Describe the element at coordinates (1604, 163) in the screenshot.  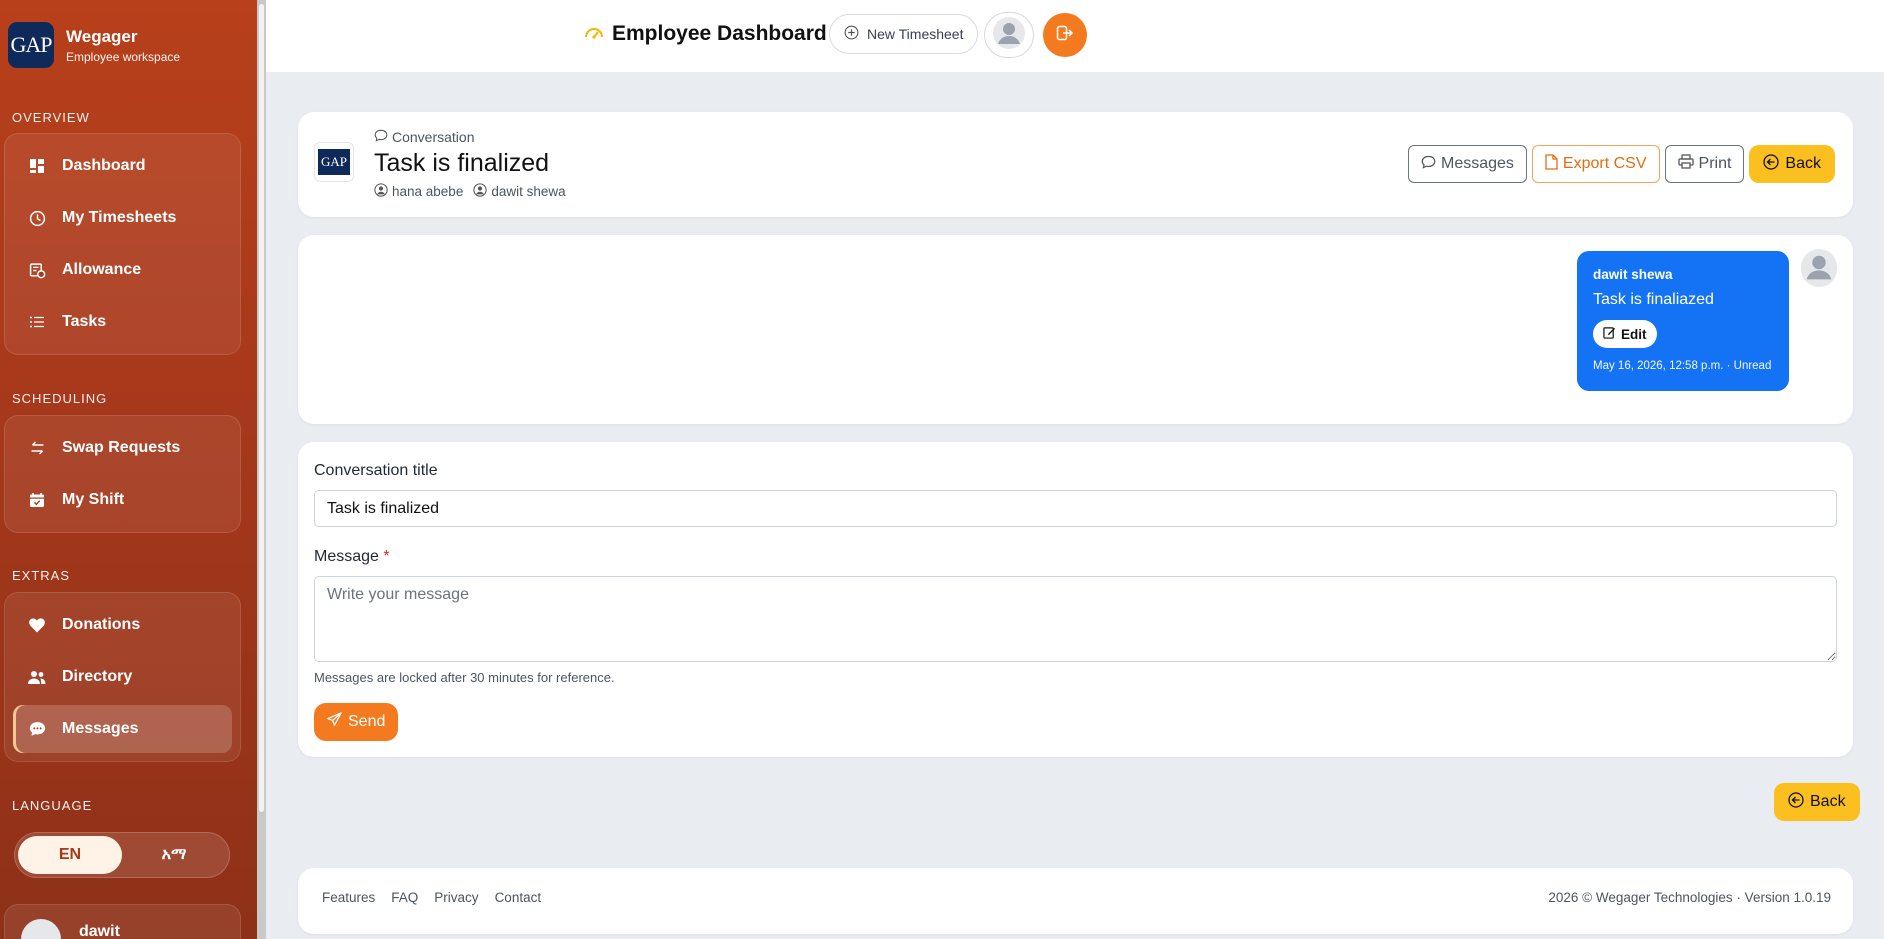
I see `export-csv-label: Export CSV` at that location.